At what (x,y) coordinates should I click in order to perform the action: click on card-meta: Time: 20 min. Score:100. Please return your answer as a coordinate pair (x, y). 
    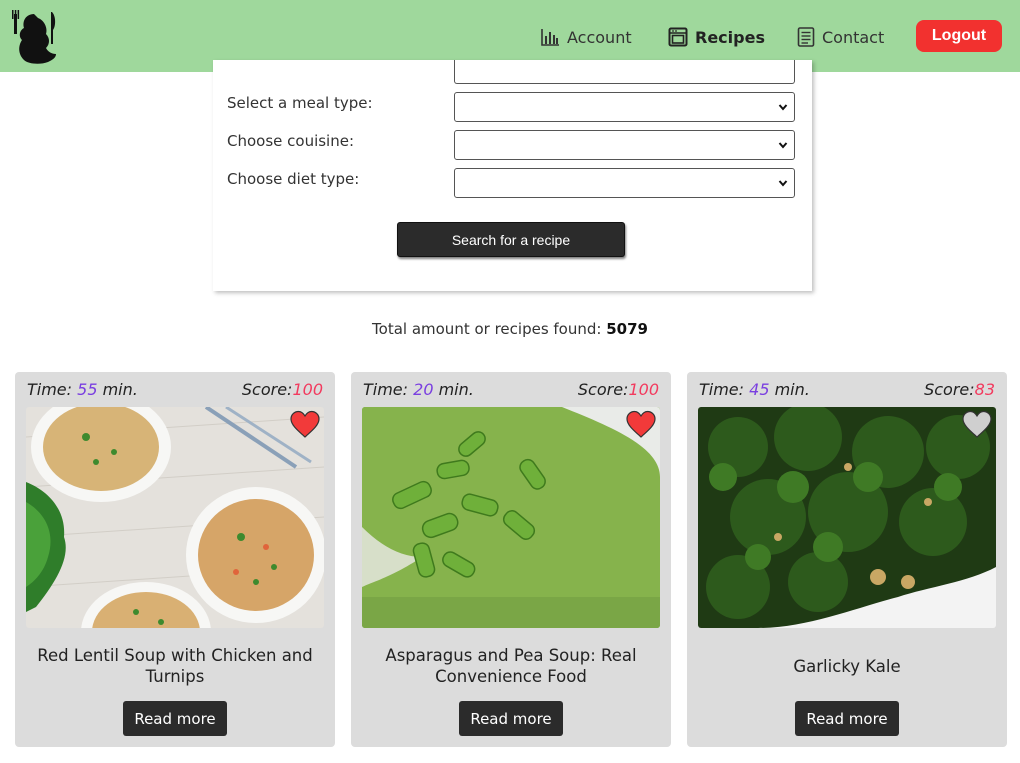
    Looking at the image, I should click on (511, 390).